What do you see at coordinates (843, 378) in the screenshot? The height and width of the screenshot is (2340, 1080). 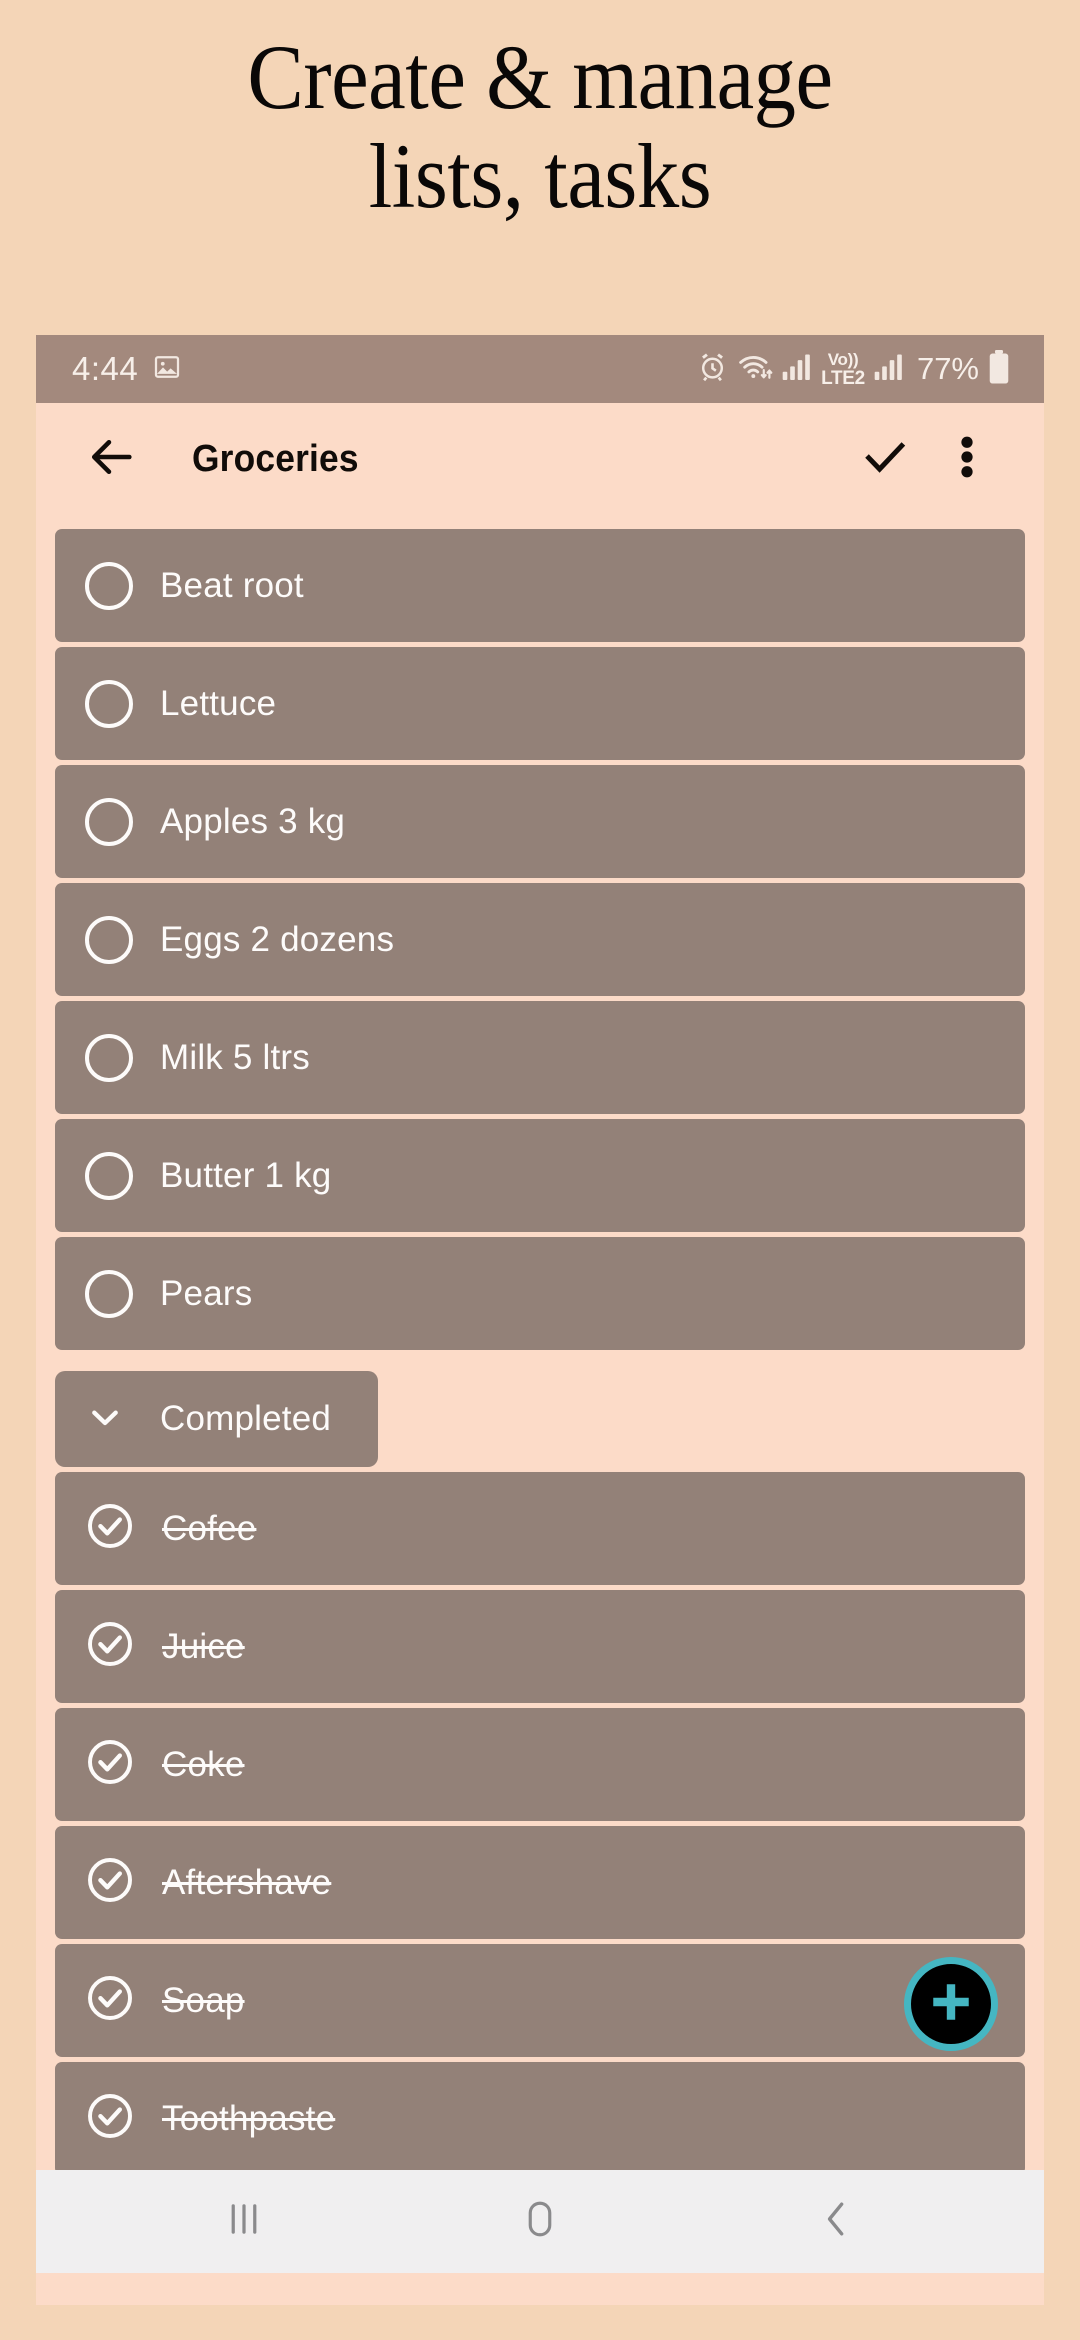 I see `lte-label: LTE2` at bounding box center [843, 378].